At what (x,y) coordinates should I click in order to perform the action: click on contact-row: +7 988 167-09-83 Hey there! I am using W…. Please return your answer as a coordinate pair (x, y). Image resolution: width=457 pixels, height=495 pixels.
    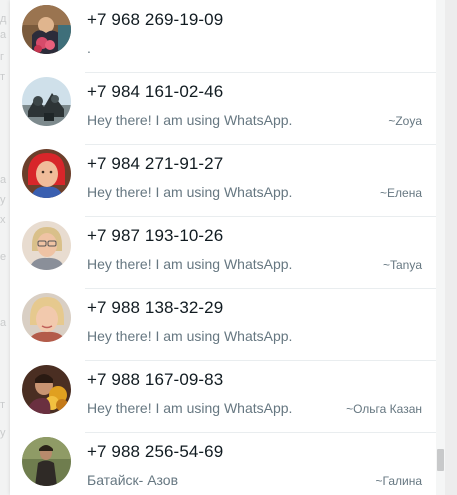
    Looking at the image, I should click on (223, 396).